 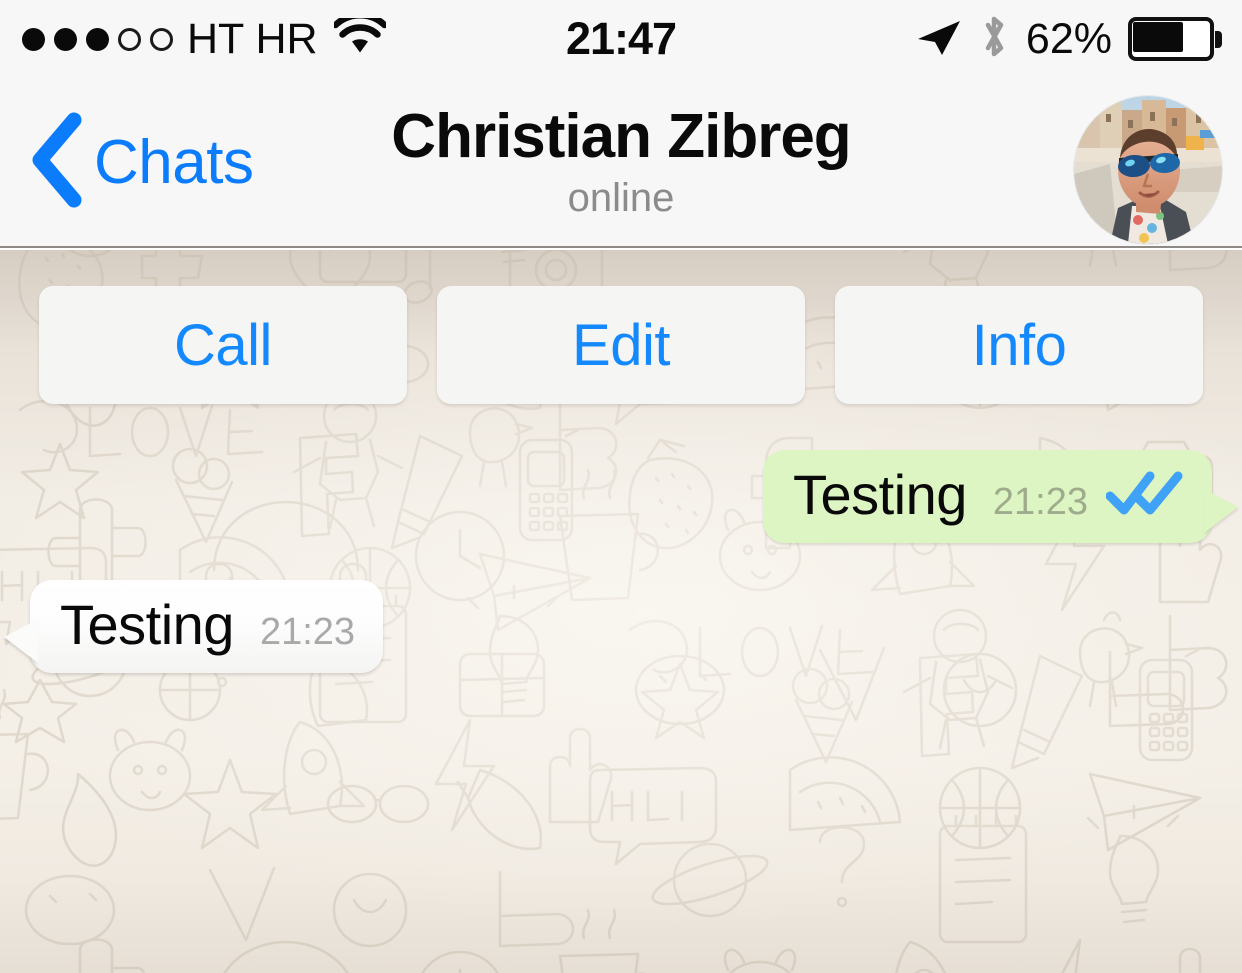 I want to click on status-bar: HT HR 21:47 62%, so click(x=621, y=39).